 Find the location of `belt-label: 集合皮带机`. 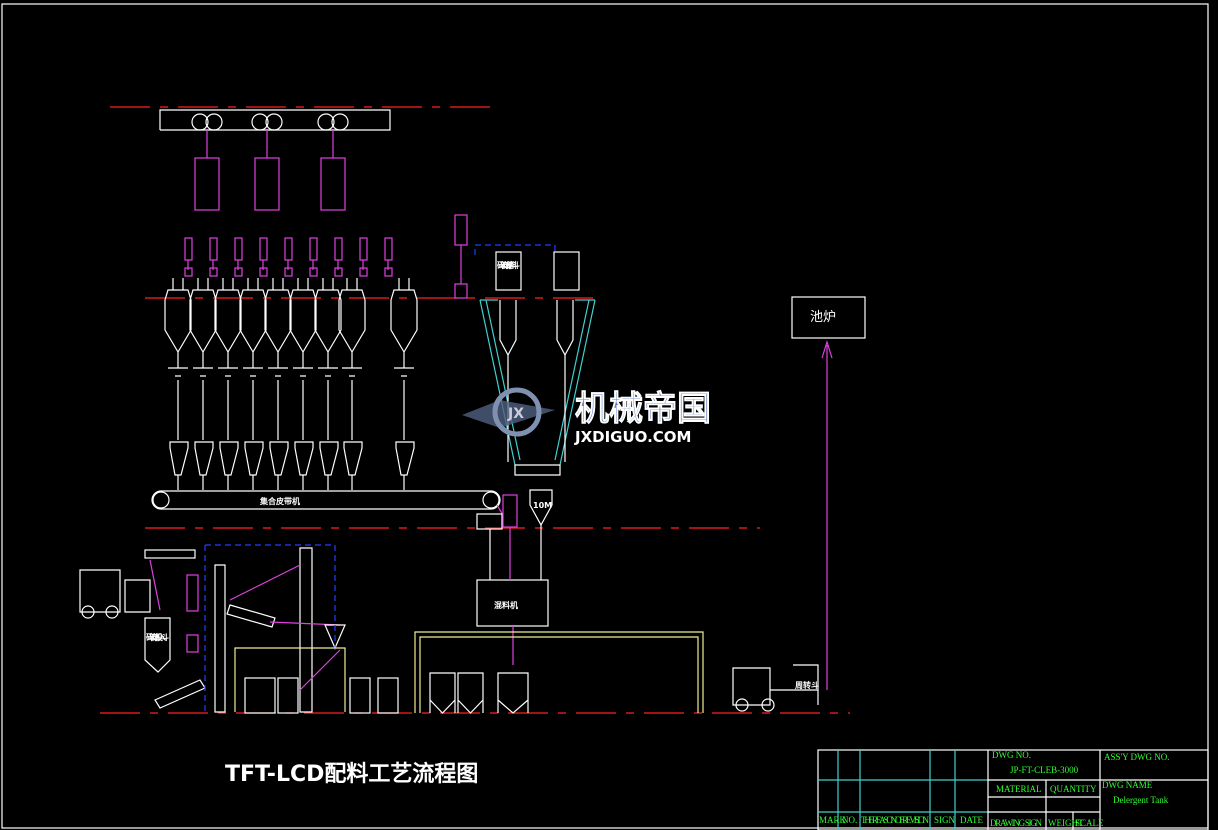

belt-label: 集合皮带机 is located at coordinates (279, 501).